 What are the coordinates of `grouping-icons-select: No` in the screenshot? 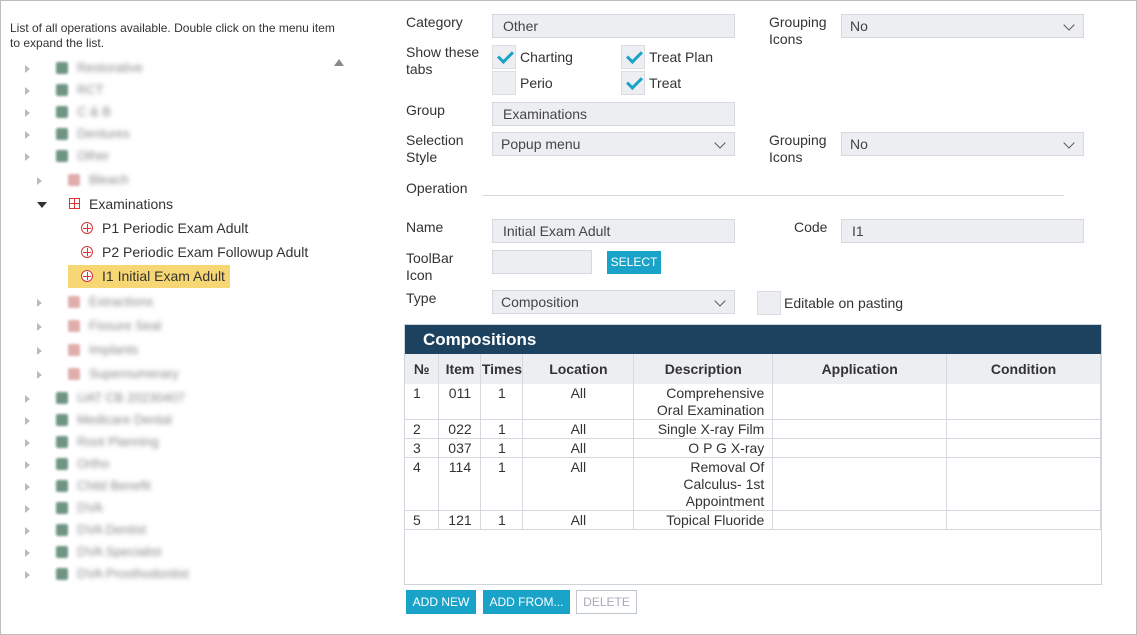 It's located at (962, 26).